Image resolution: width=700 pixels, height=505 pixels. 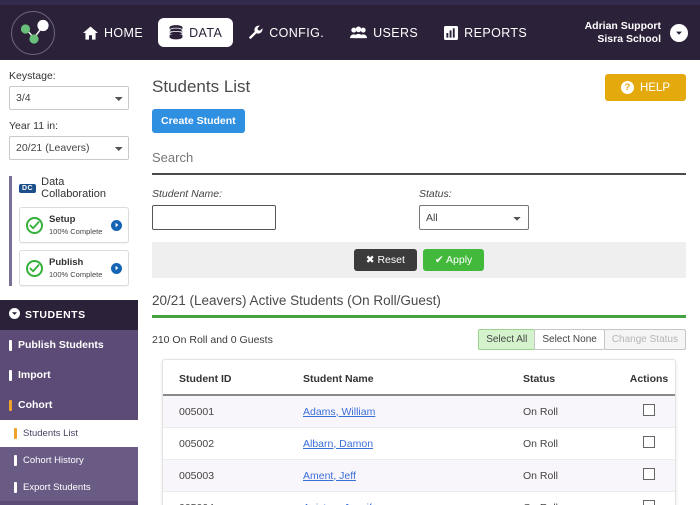 I want to click on table-row: 005003 Ament, Jeff On Roll, so click(x=419, y=475).